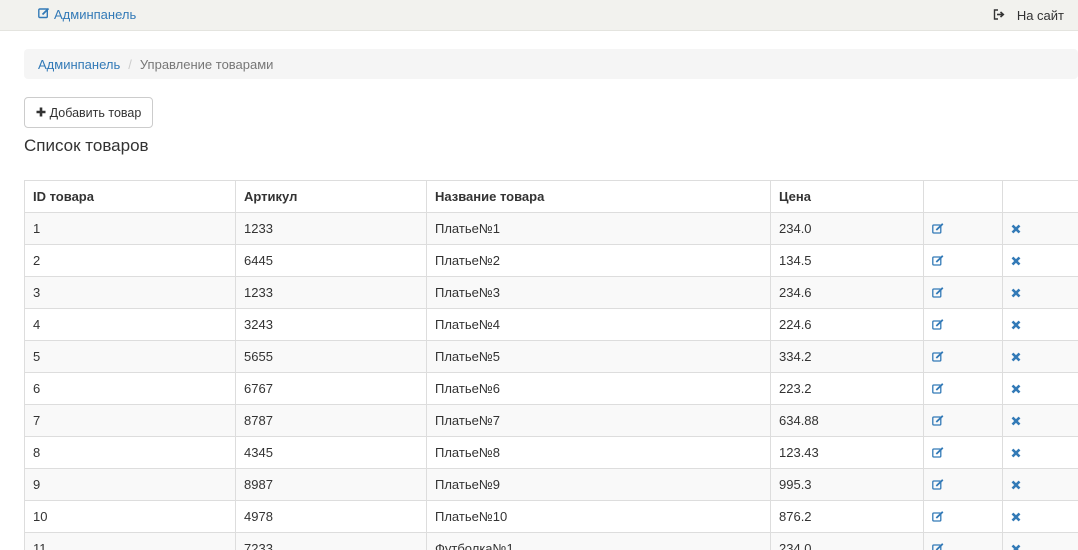  I want to click on table-row: 9 8987 Платье№9 995.3, so click(551, 484).